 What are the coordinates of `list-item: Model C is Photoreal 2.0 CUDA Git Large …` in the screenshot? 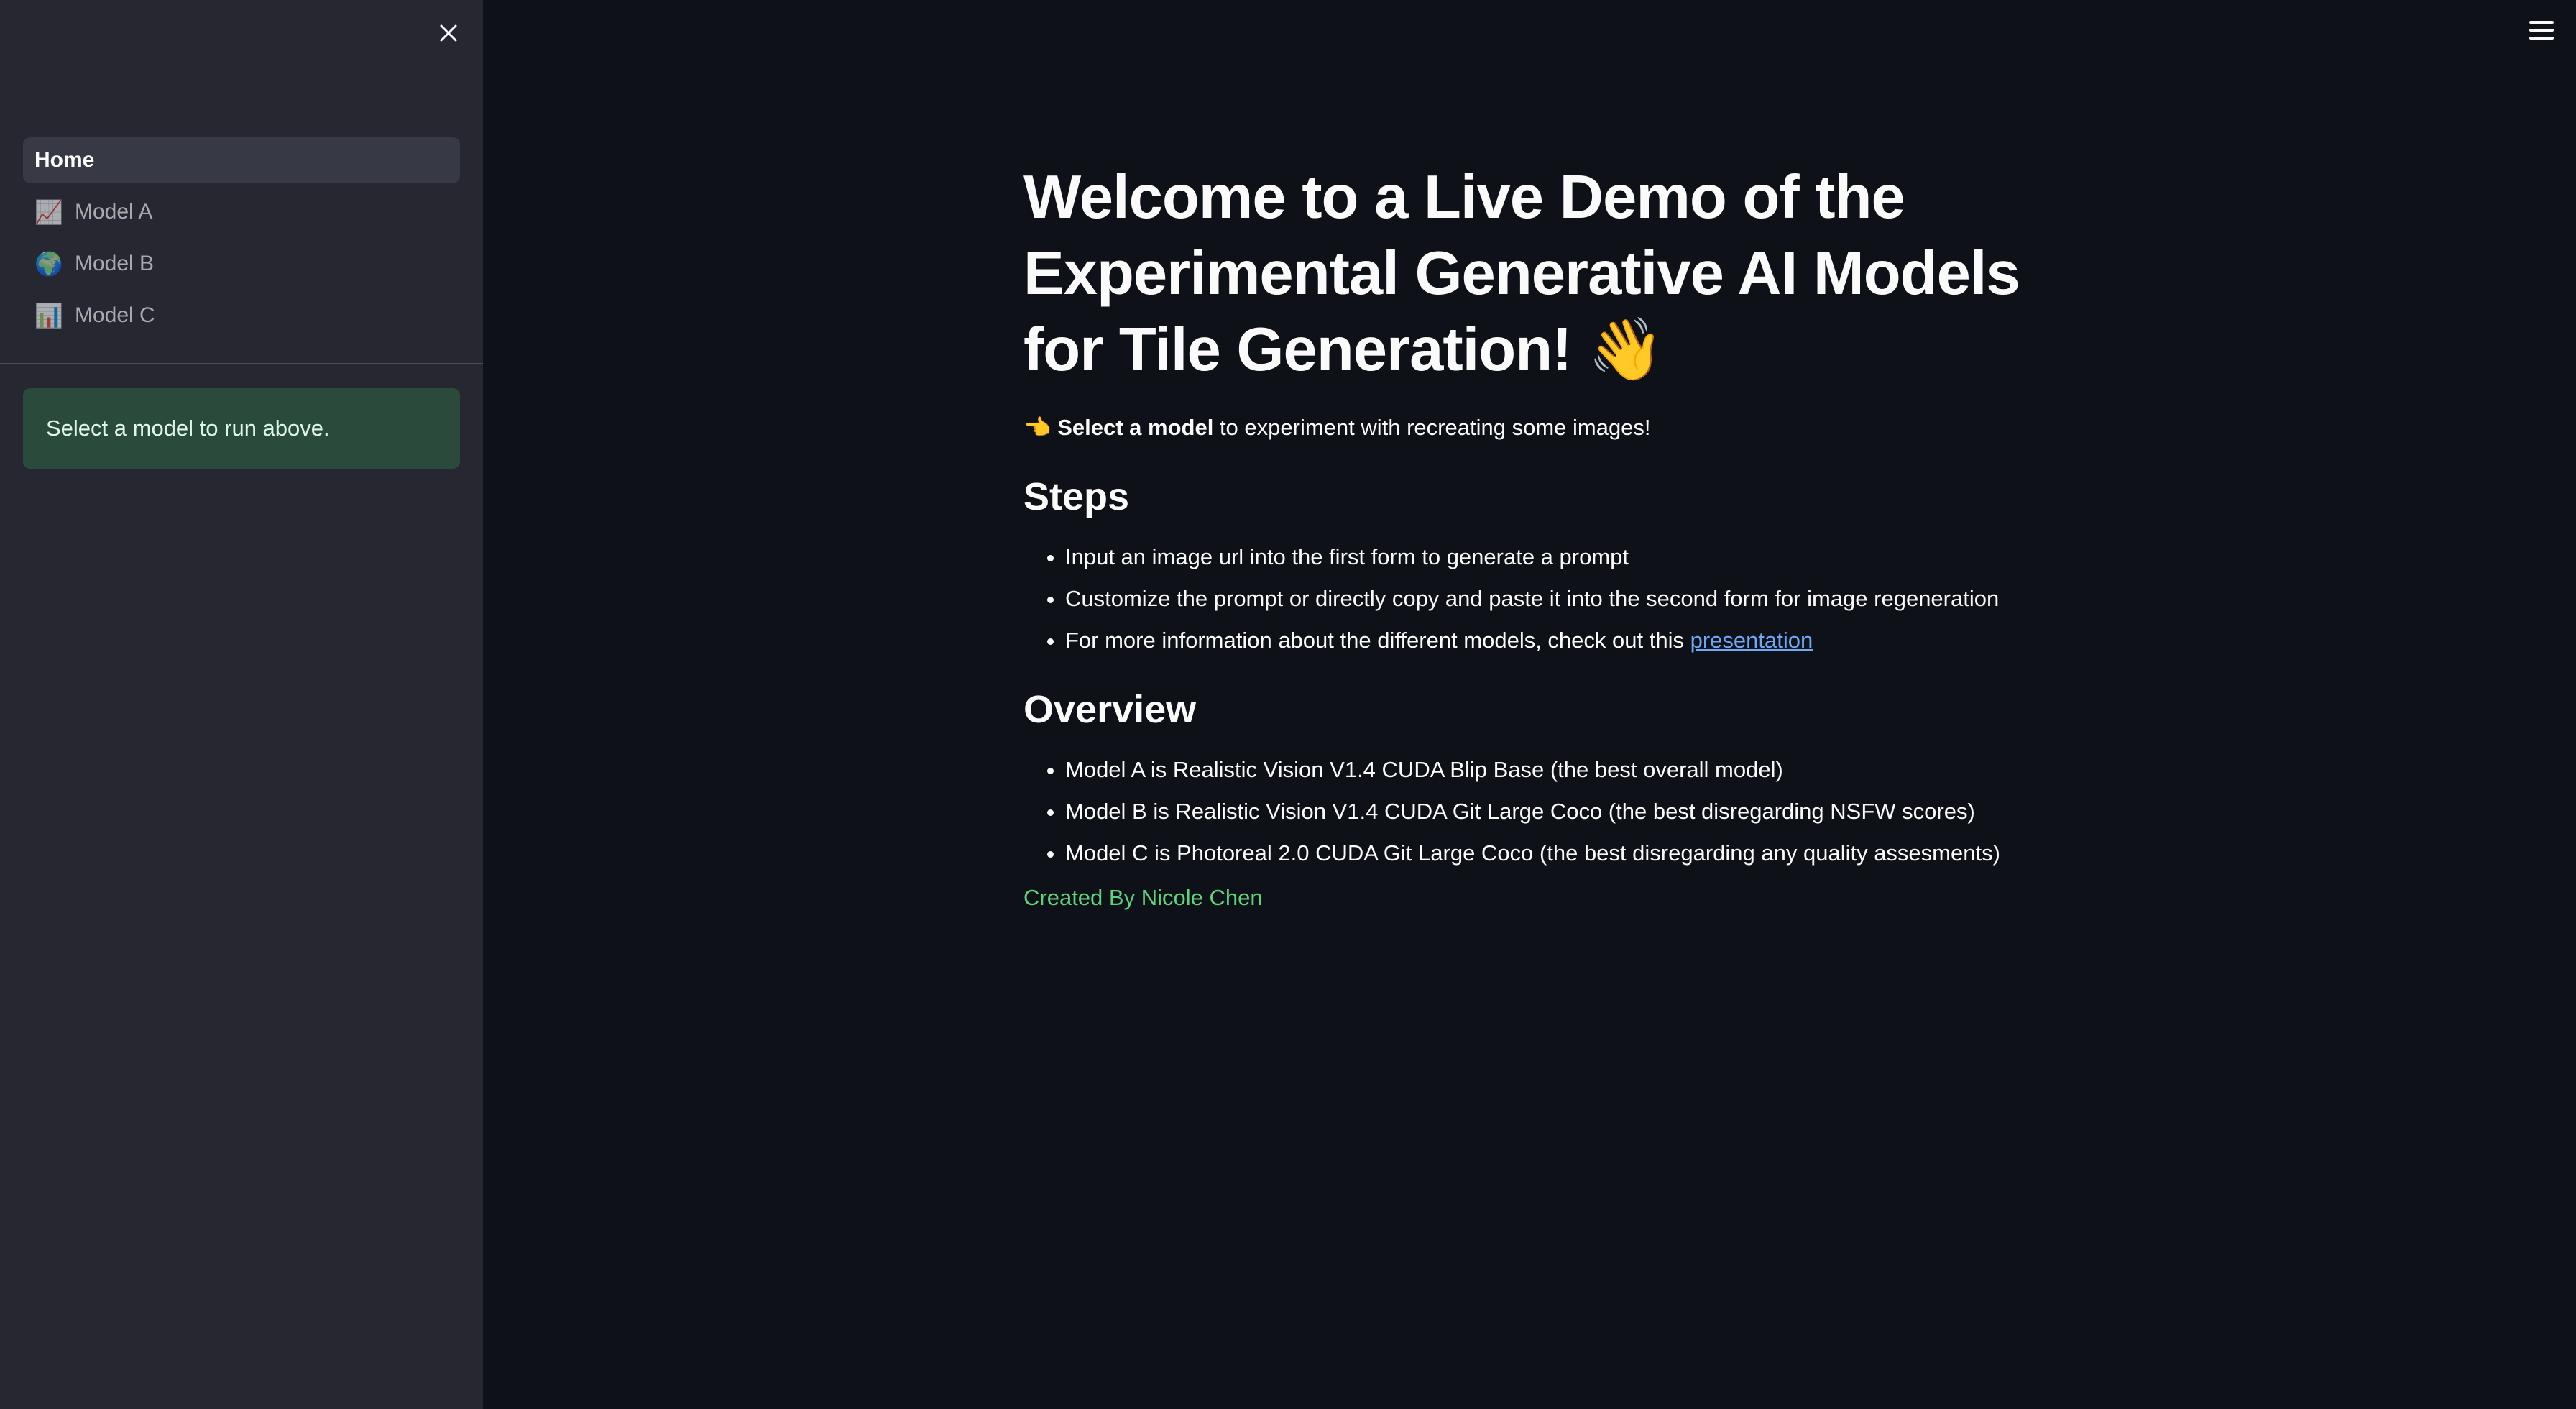 It's located at (1547, 853).